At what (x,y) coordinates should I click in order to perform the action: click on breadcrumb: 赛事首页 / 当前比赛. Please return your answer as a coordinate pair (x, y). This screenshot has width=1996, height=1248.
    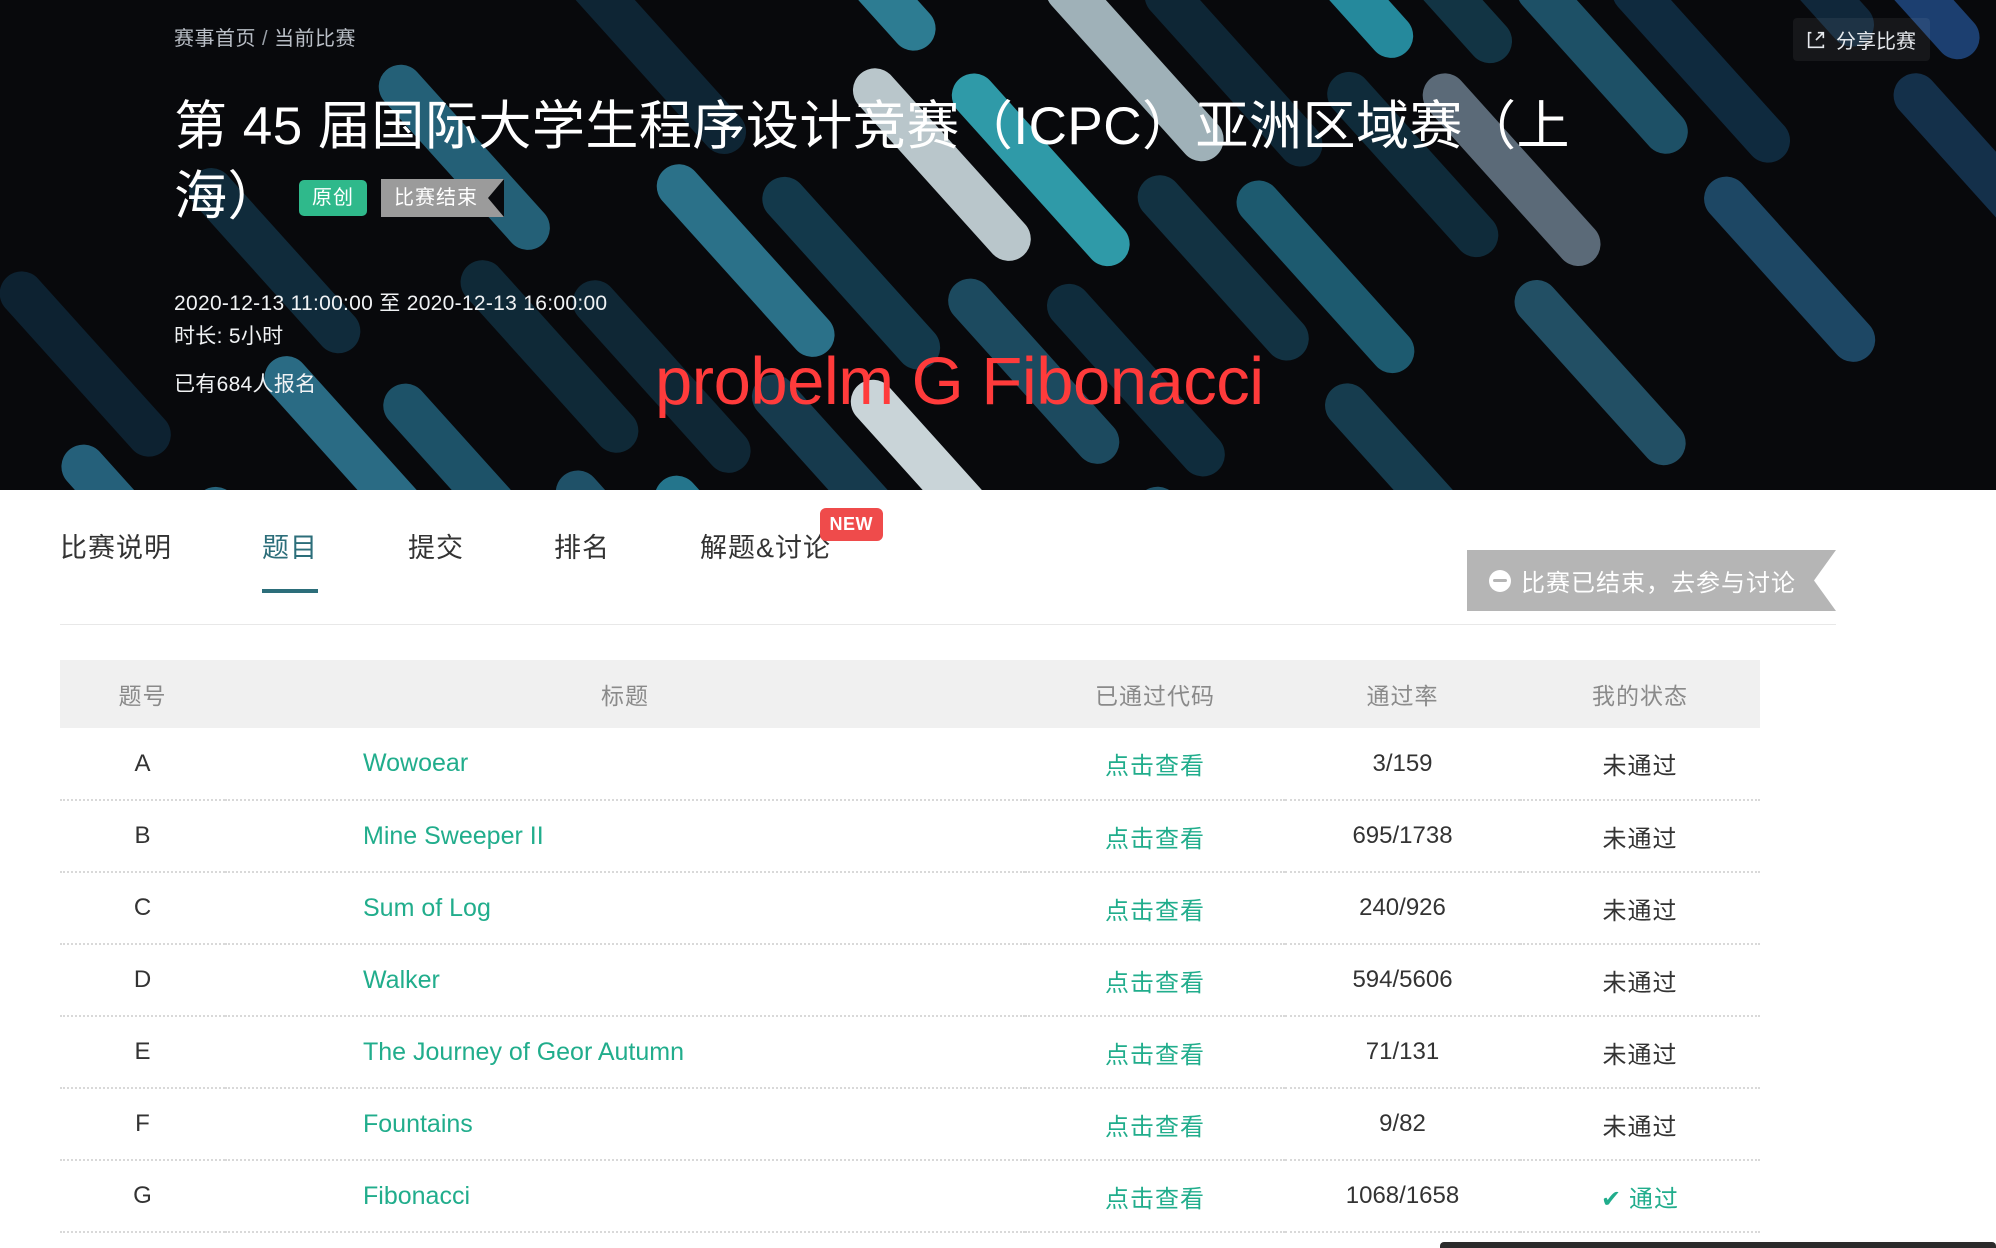
    Looking at the image, I should click on (265, 36).